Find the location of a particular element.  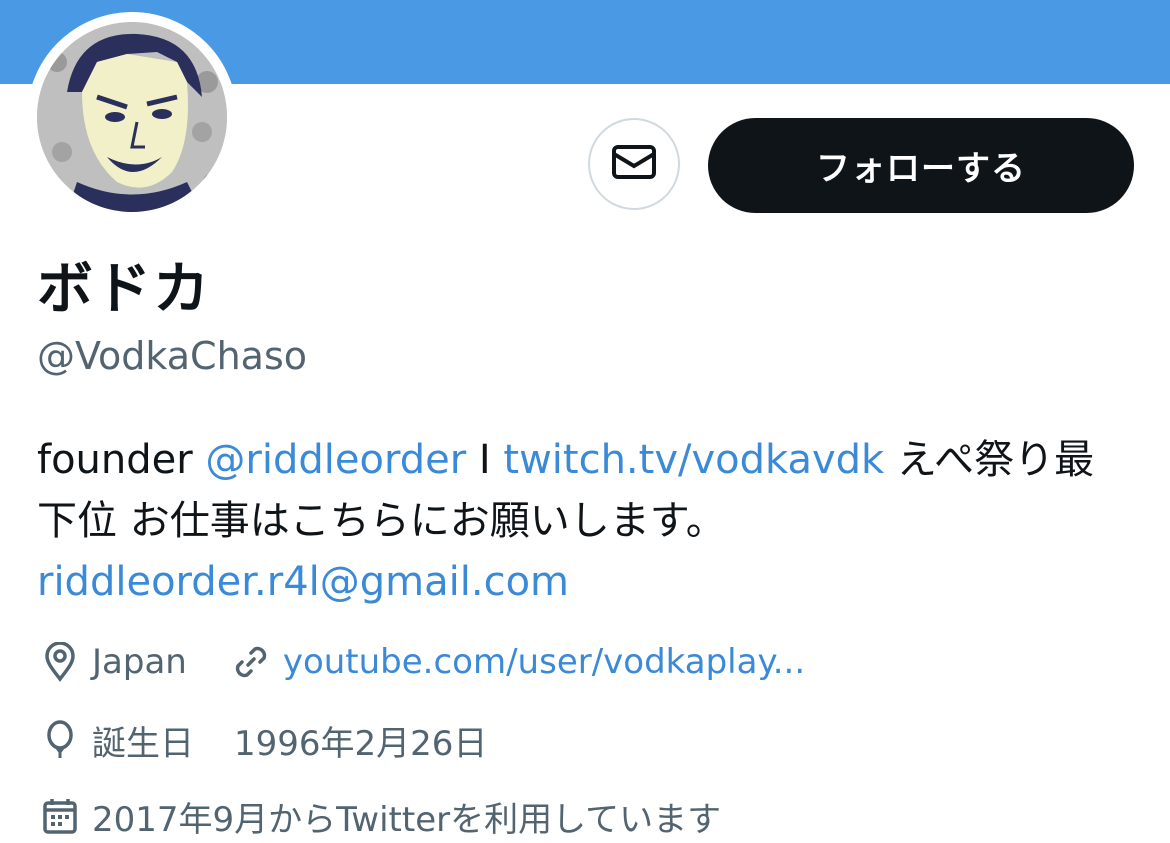

bio-separator: I is located at coordinates (485, 460).